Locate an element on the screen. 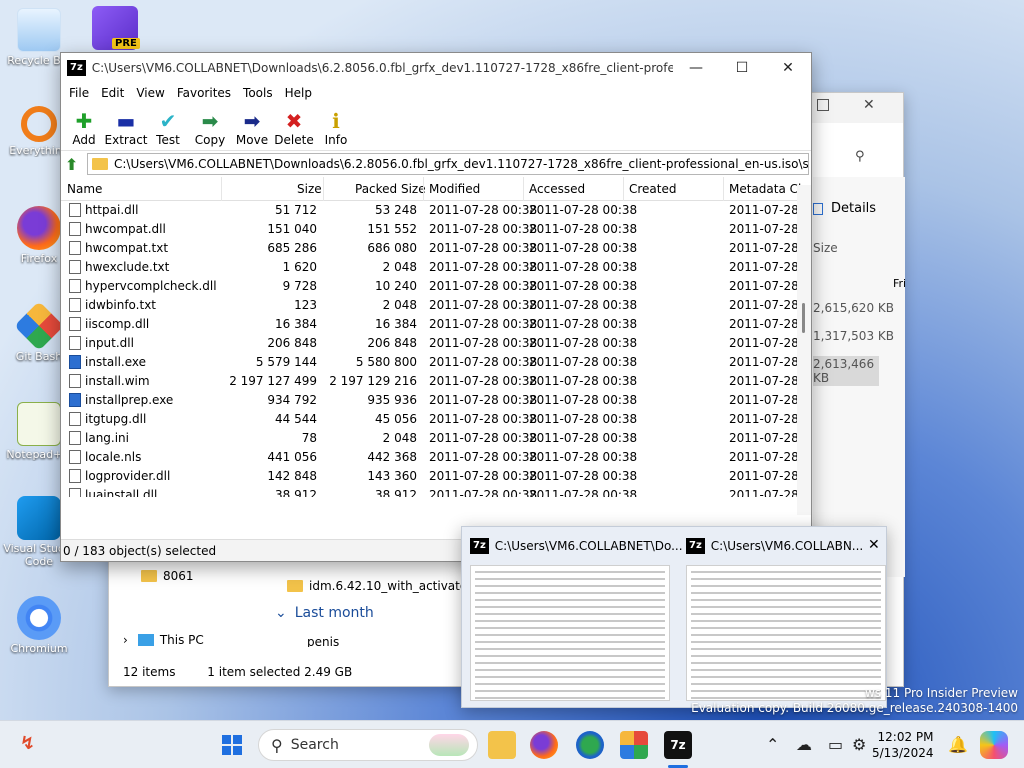 The image size is (1024, 768). scroll-thumb is located at coordinates (803, 318).